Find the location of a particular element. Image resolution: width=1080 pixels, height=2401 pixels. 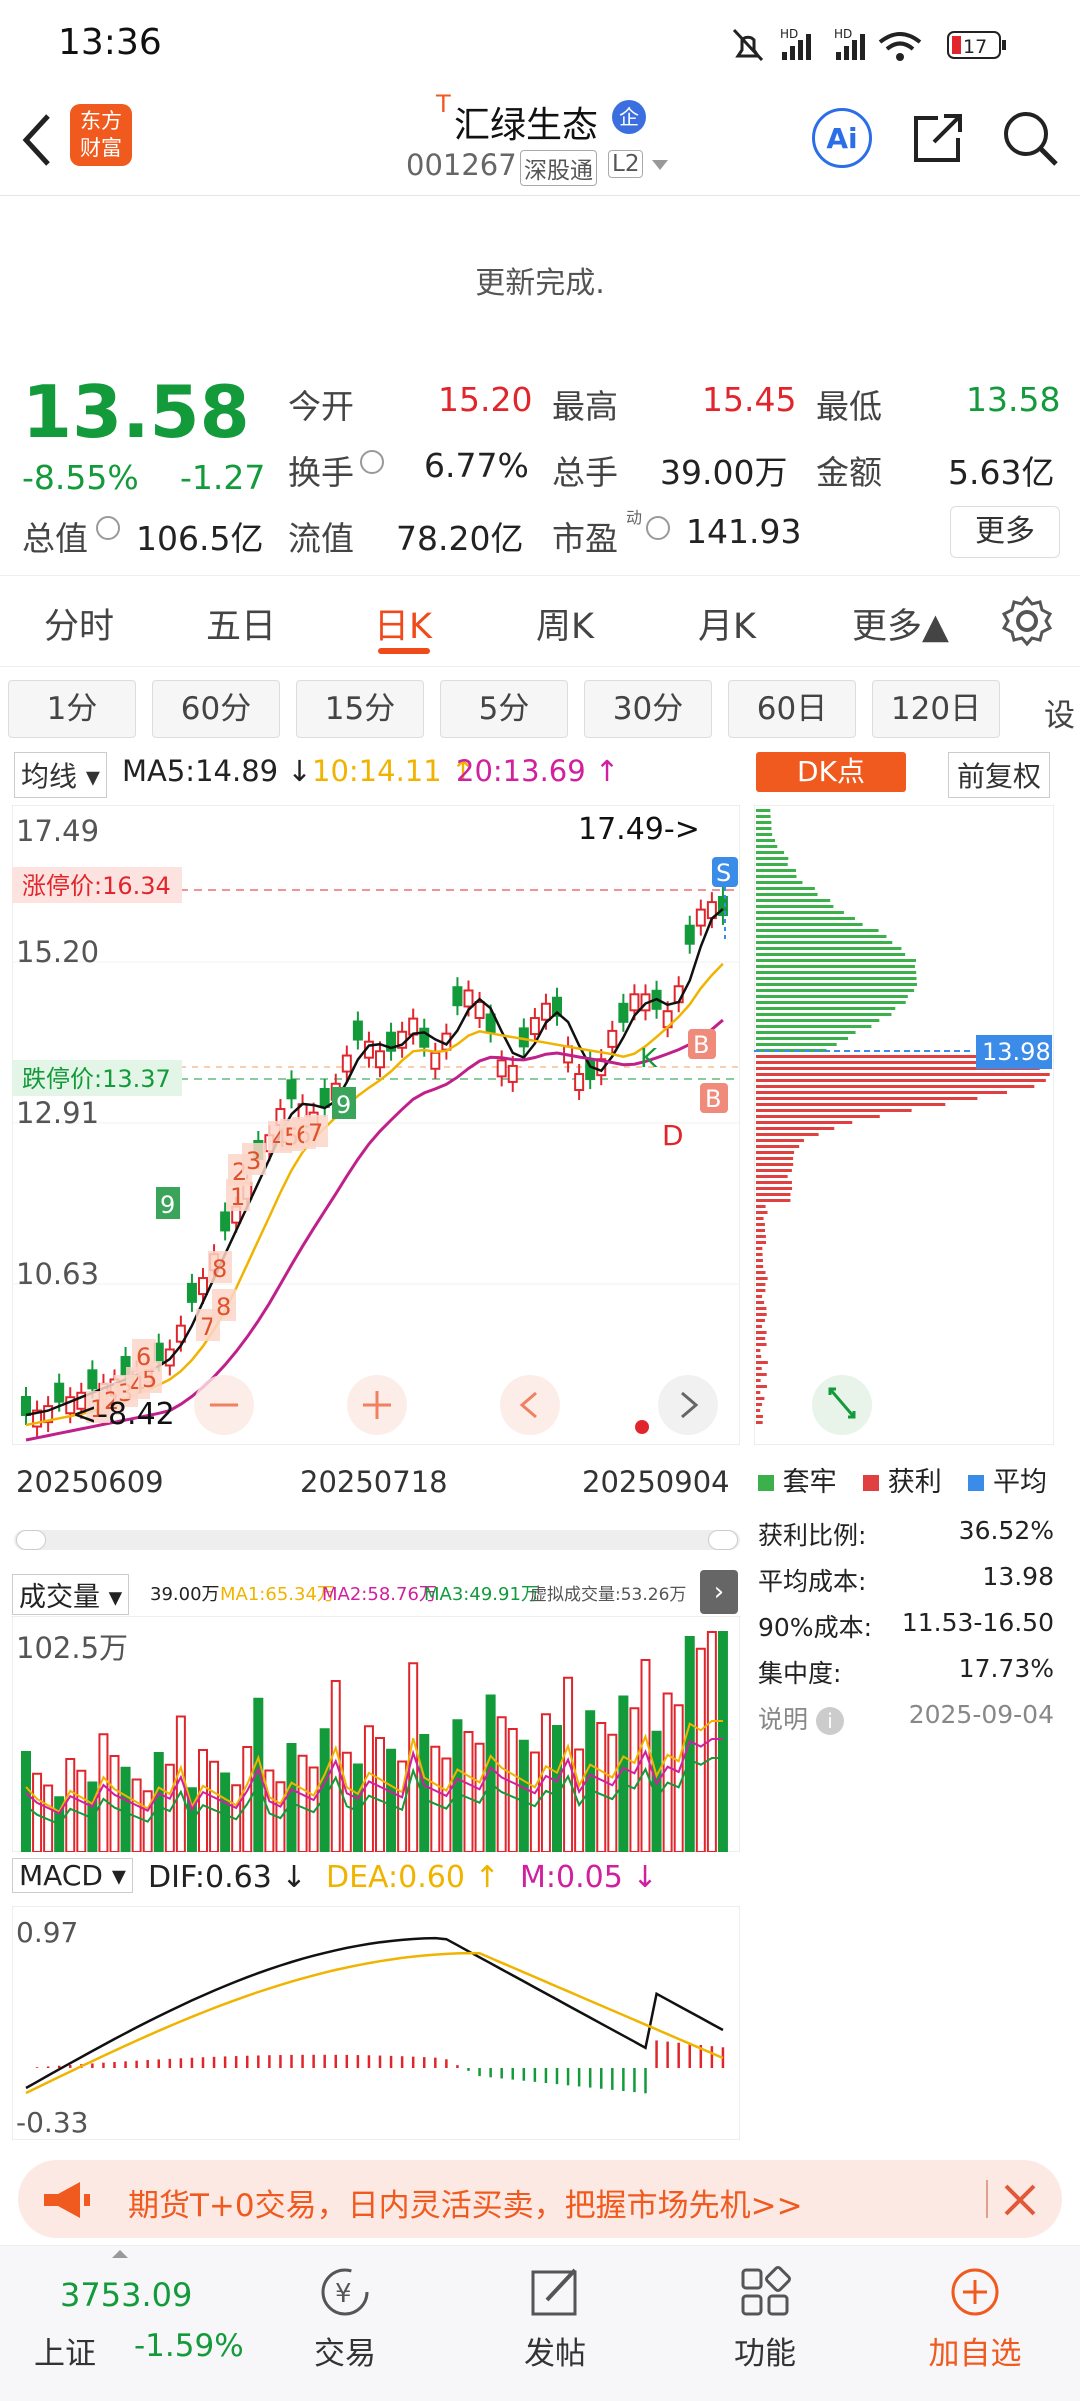

grid-icon is located at coordinates (765, 2292).